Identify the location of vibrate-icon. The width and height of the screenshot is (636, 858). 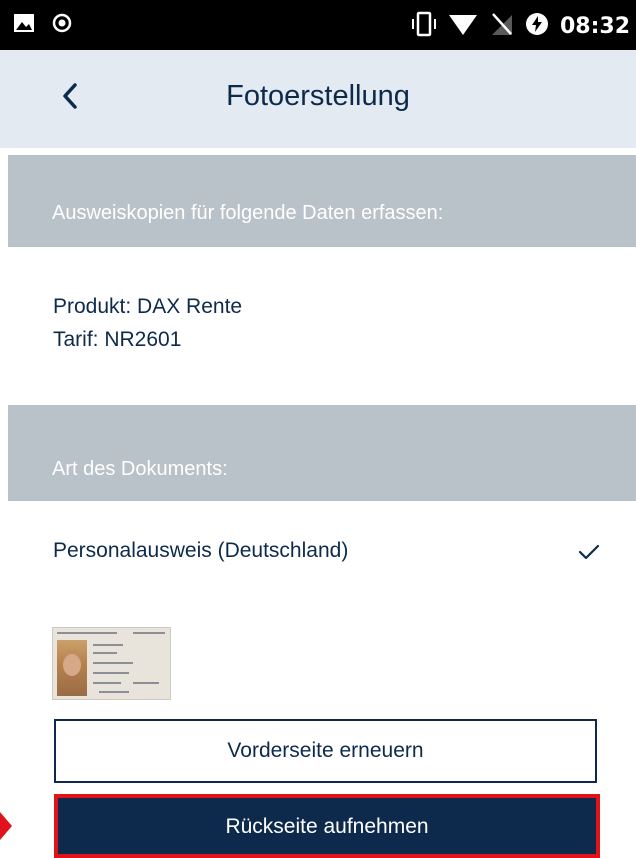
(424, 26).